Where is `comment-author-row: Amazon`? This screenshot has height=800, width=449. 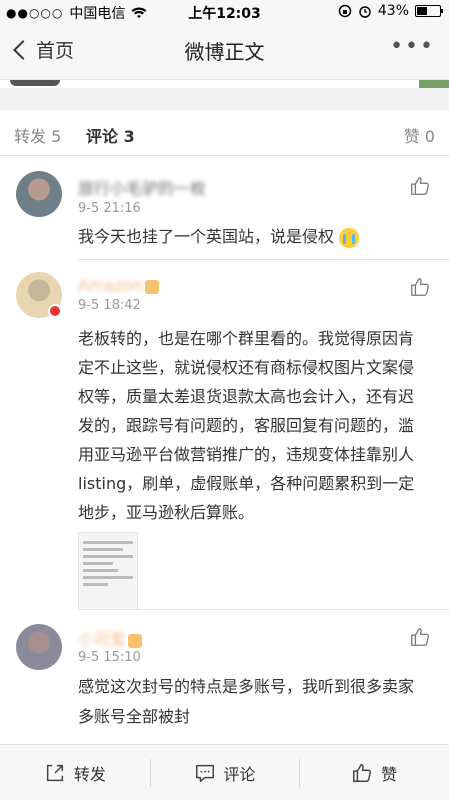 comment-author-row: Amazon is located at coordinates (118, 285).